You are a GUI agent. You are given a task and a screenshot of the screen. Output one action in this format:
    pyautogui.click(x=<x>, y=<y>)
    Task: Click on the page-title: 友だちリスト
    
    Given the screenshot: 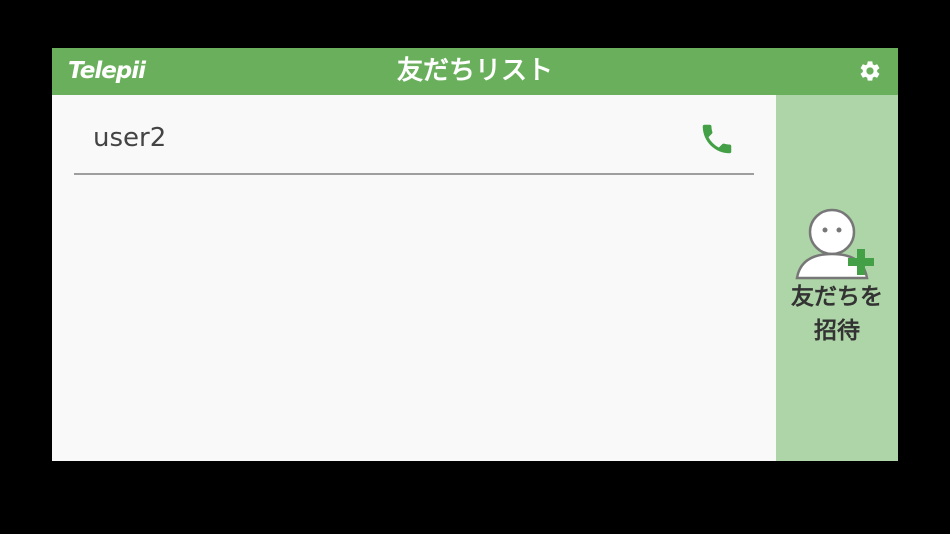 What is the action you would take?
    pyautogui.click(x=474, y=71)
    